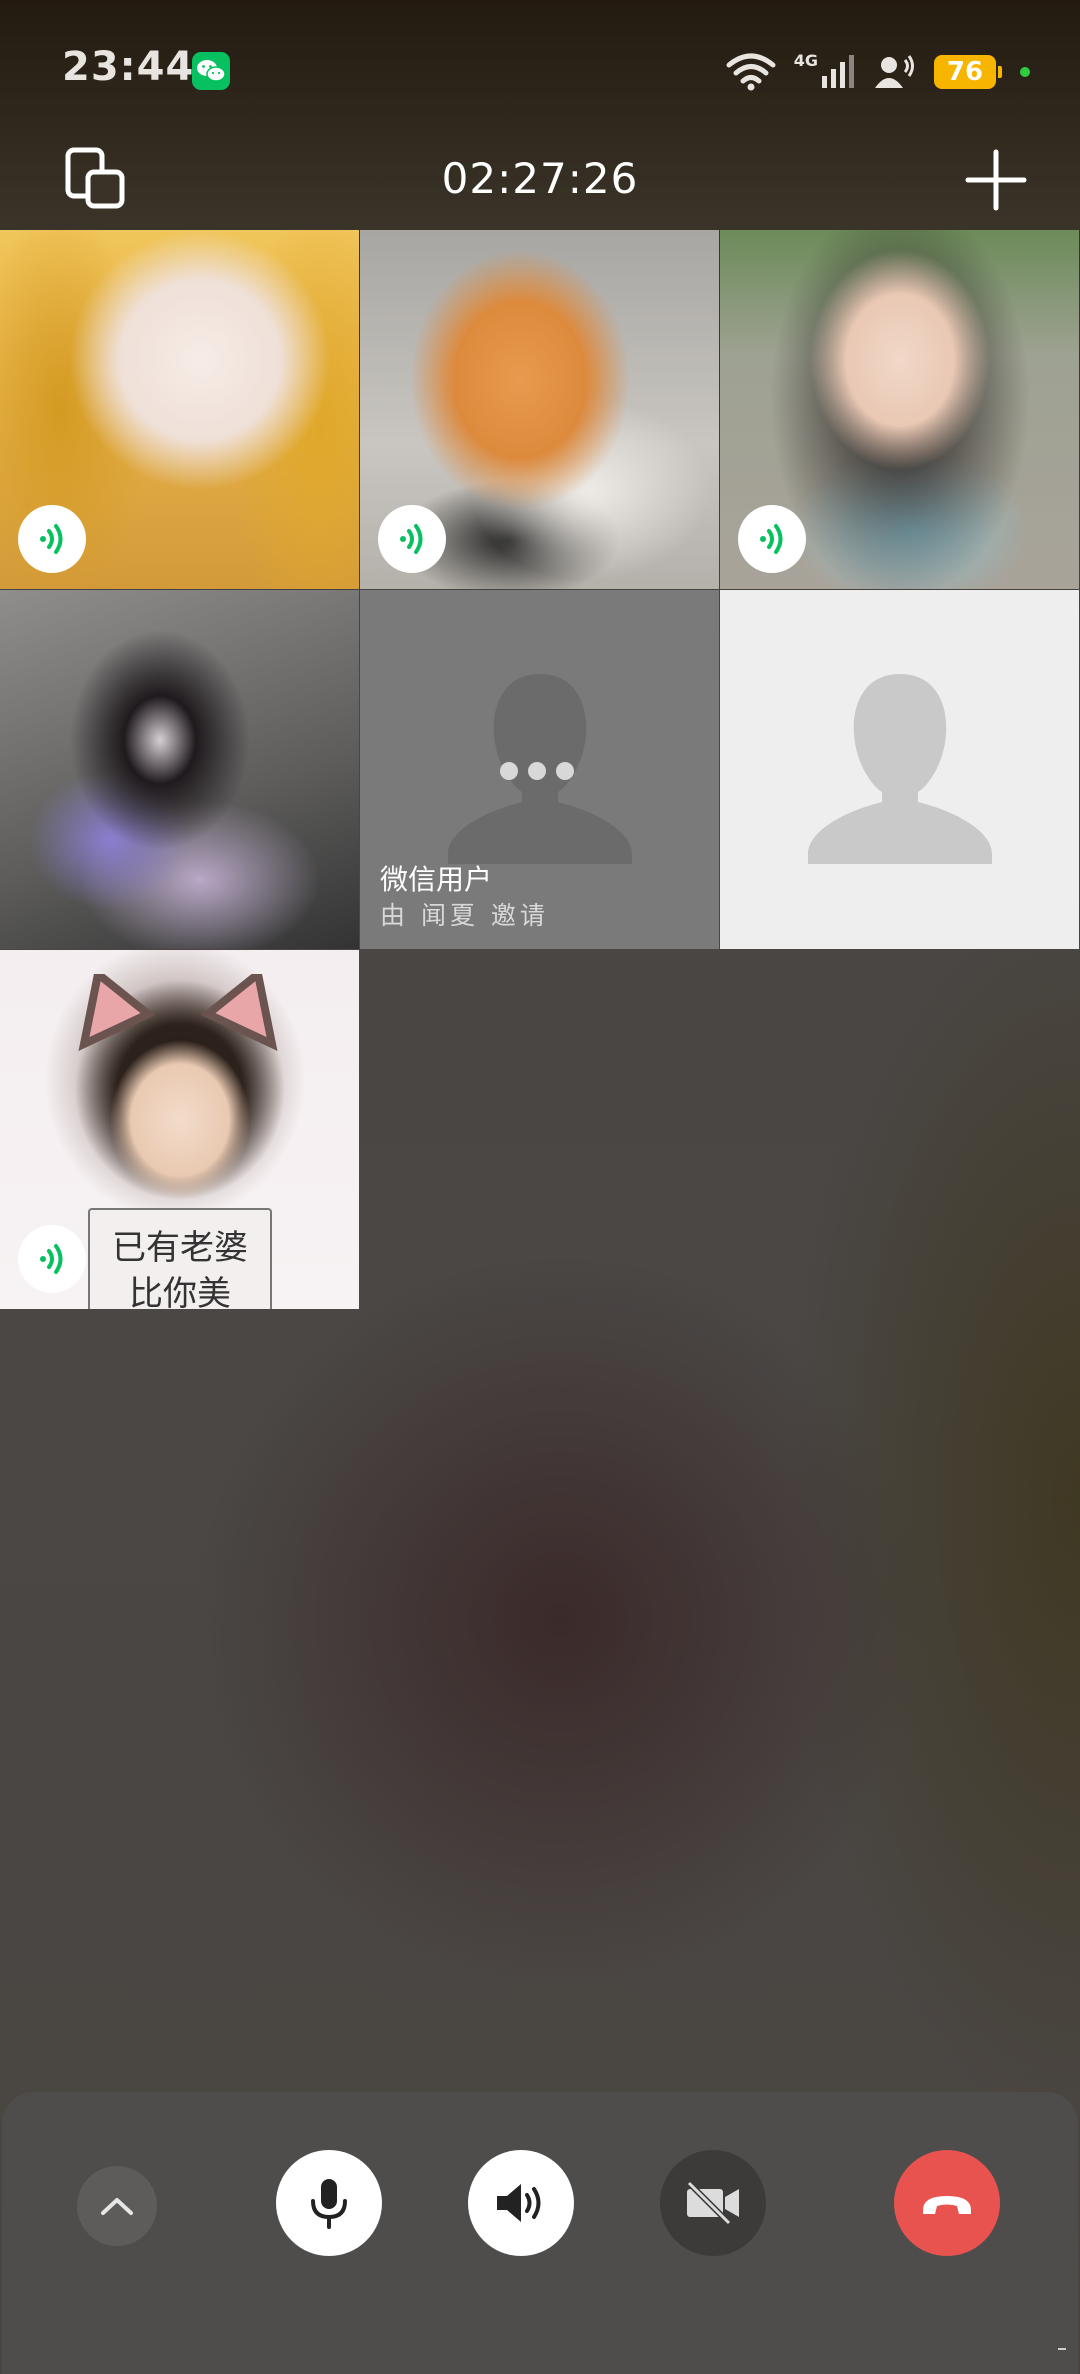 This screenshot has width=1080, height=2374. I want to click on call-header: 02:27:26, so click(540, 185).